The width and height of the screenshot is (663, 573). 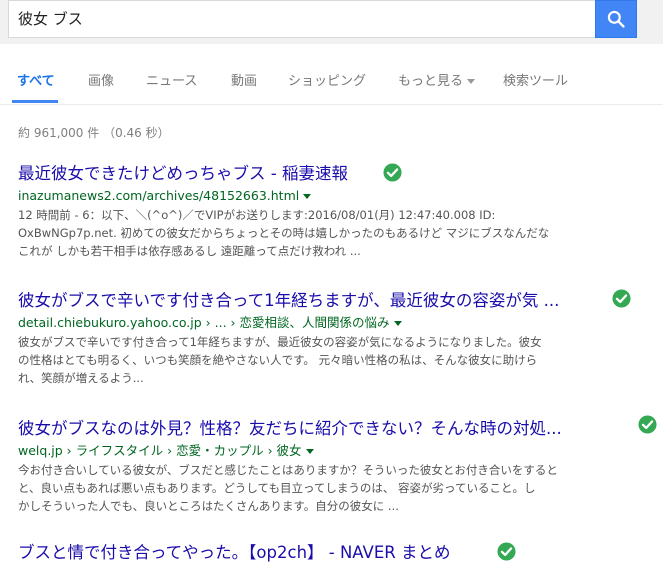 What do you see at coordinates (159, 195) in the screenshot?
I see `result-url-text: inazumanews2.com/archives/48152663.html` at bounding box center [159, 195].